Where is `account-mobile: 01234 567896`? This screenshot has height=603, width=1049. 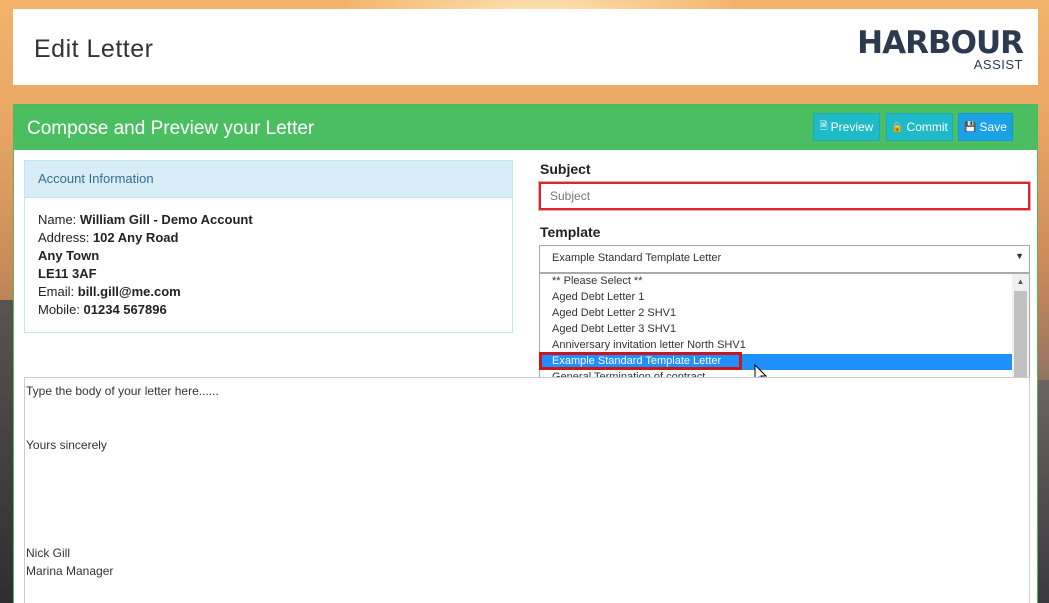 account-mobile: 01234 567896 is located at coordinates (125, 309).